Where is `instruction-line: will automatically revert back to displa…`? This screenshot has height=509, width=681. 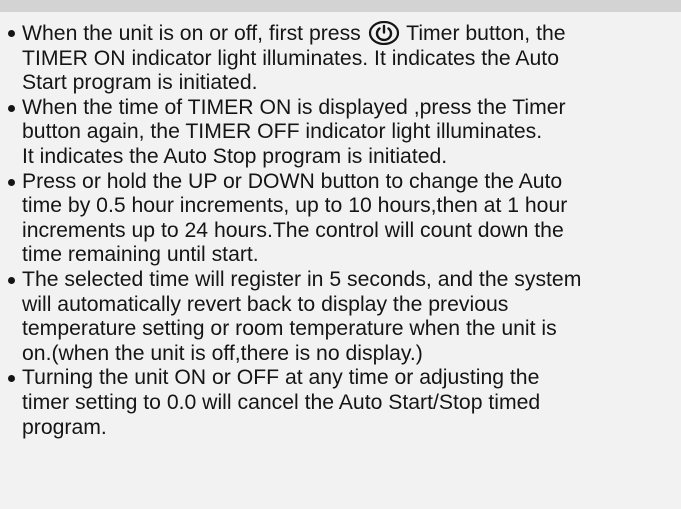
instruction-line: will automatically revert back to displa… is located at coordinates (265, 304).